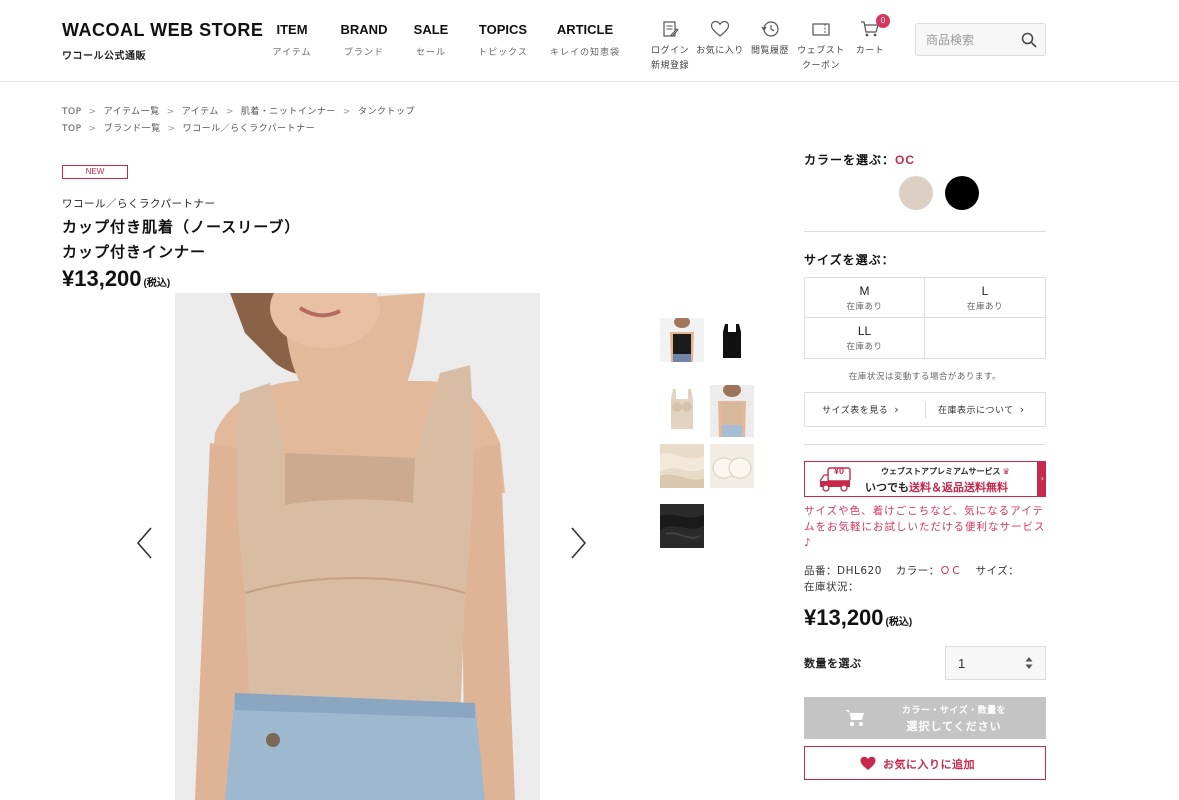  What do you see at coordinates (585, 40) in the screenshot?
I see `nav-item-article: ARTICLE キレイの知恵袋` at bounding box center [585, 40].